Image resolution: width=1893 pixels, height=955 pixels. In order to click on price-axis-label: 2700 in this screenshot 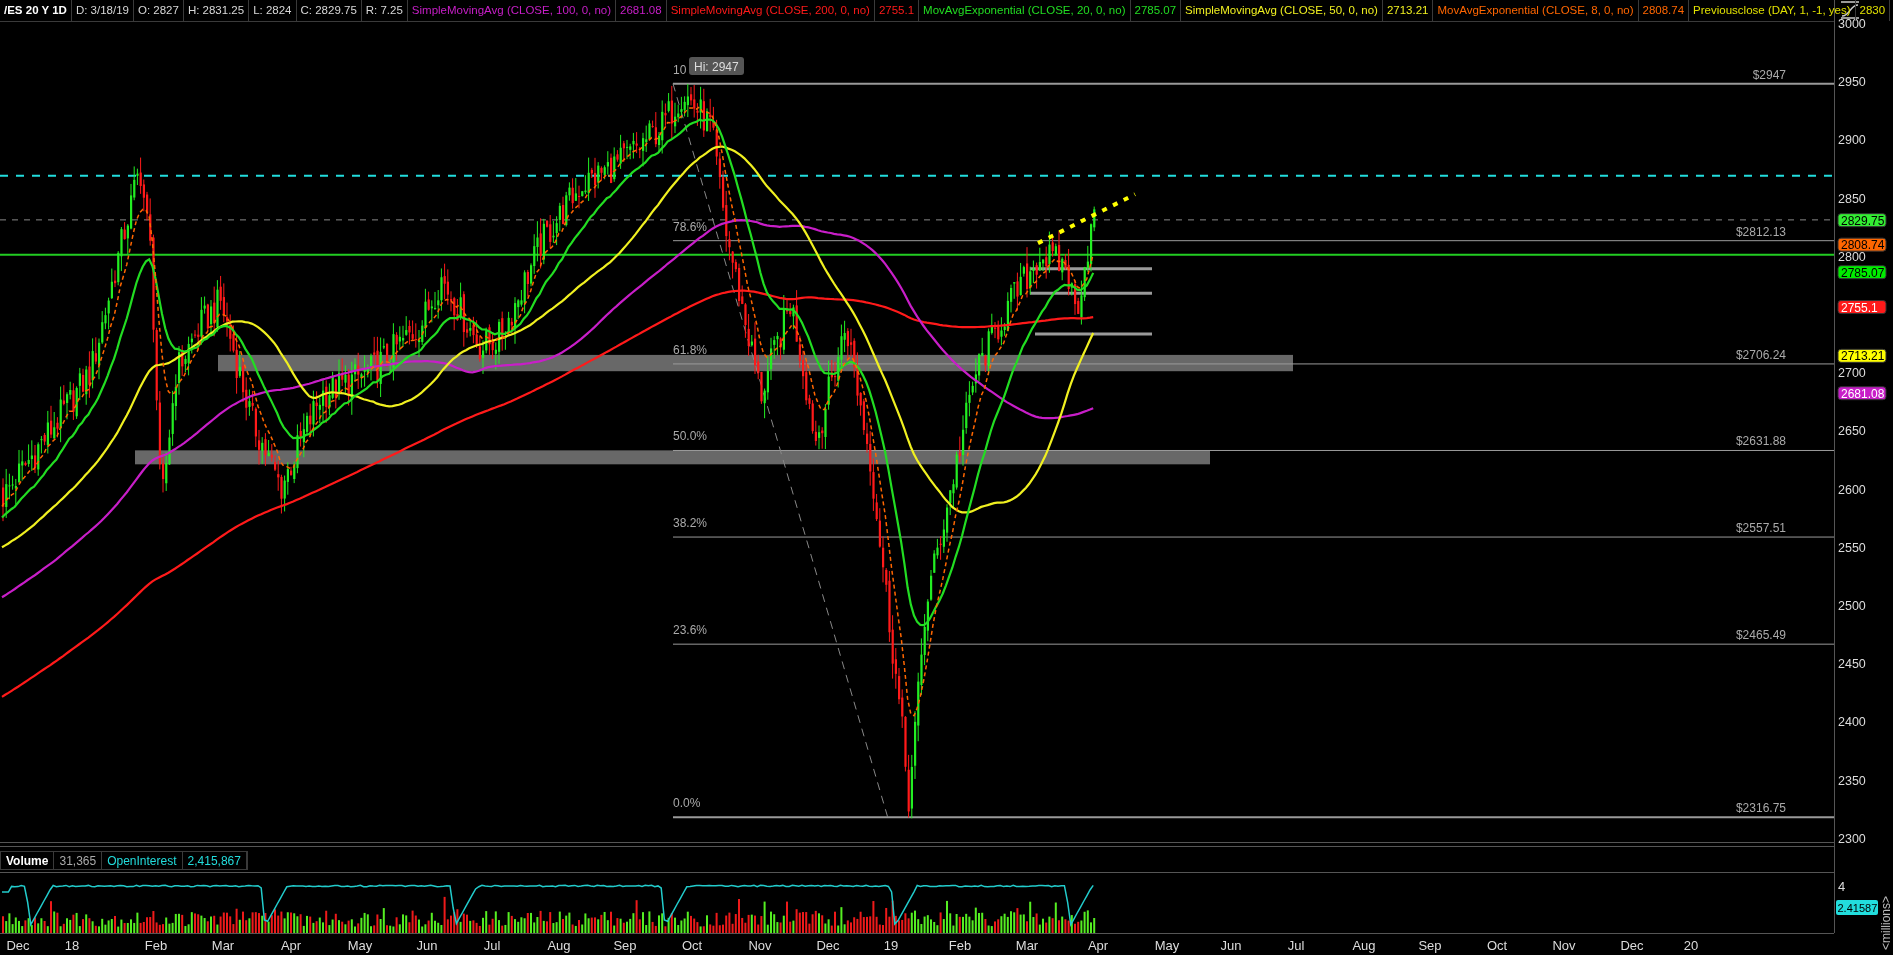, I will do `click(1852, 373)`.